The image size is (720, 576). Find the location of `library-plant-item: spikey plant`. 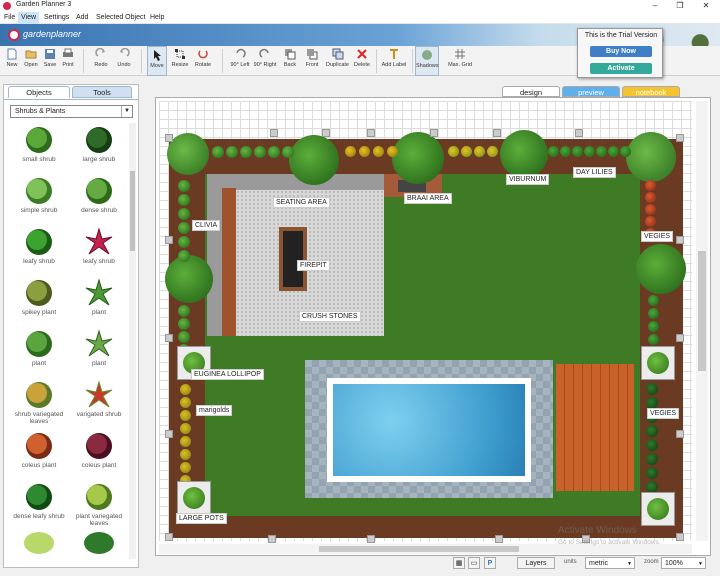

library-plant-item: spikey plant is located at coordinates (39, 303).